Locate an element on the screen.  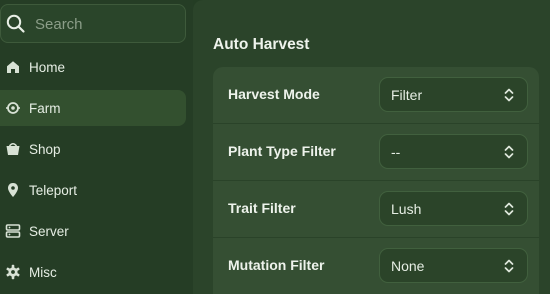
shop-icon is located at coordinates (13, 149).